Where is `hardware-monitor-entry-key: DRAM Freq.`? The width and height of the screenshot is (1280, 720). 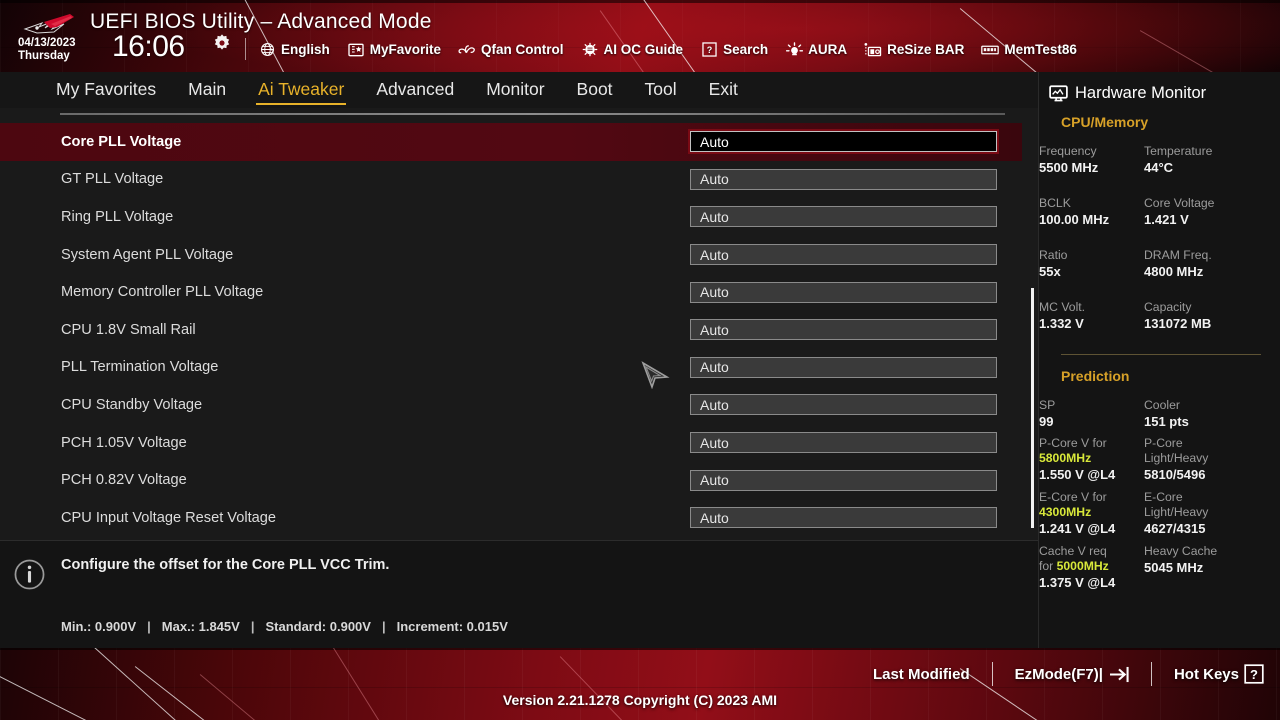
hardware-monitor-entry-key: DRAM Freq. is located at coordinates (1192, 255).